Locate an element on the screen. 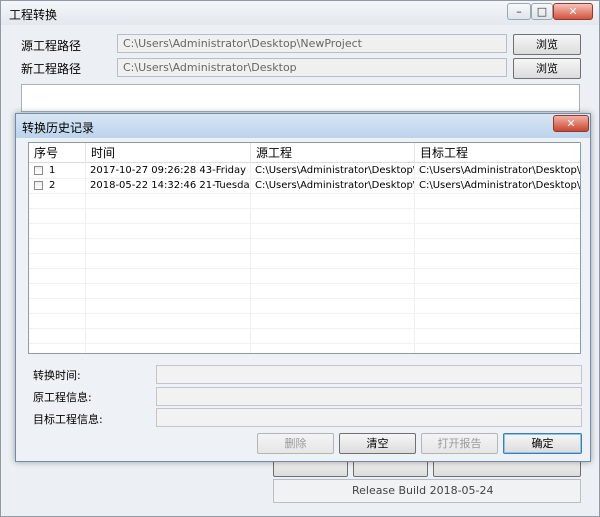 The height and width of the screenshot is (517, 600). row-index: 2 is located at coordinates (52, 185).